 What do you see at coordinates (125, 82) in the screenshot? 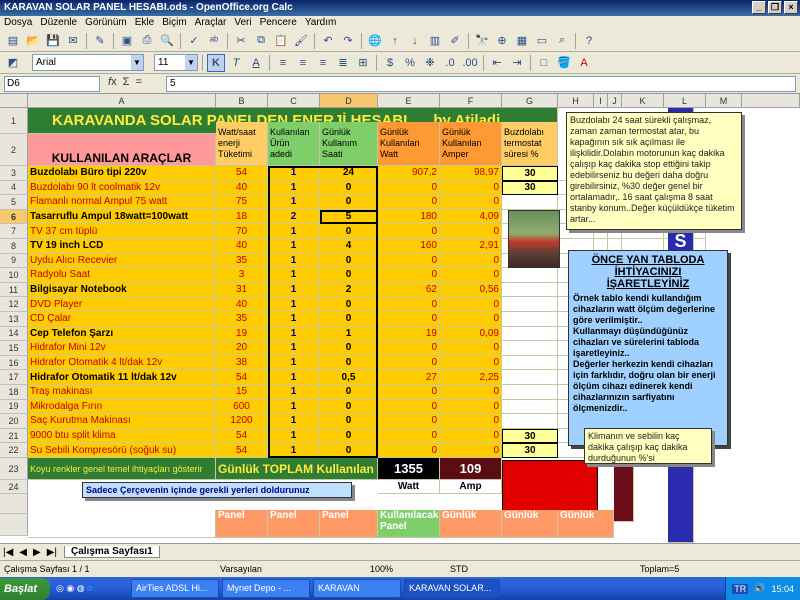
I see `function-wizard-icons: fx Σ =` at bounding box center [125, 82].